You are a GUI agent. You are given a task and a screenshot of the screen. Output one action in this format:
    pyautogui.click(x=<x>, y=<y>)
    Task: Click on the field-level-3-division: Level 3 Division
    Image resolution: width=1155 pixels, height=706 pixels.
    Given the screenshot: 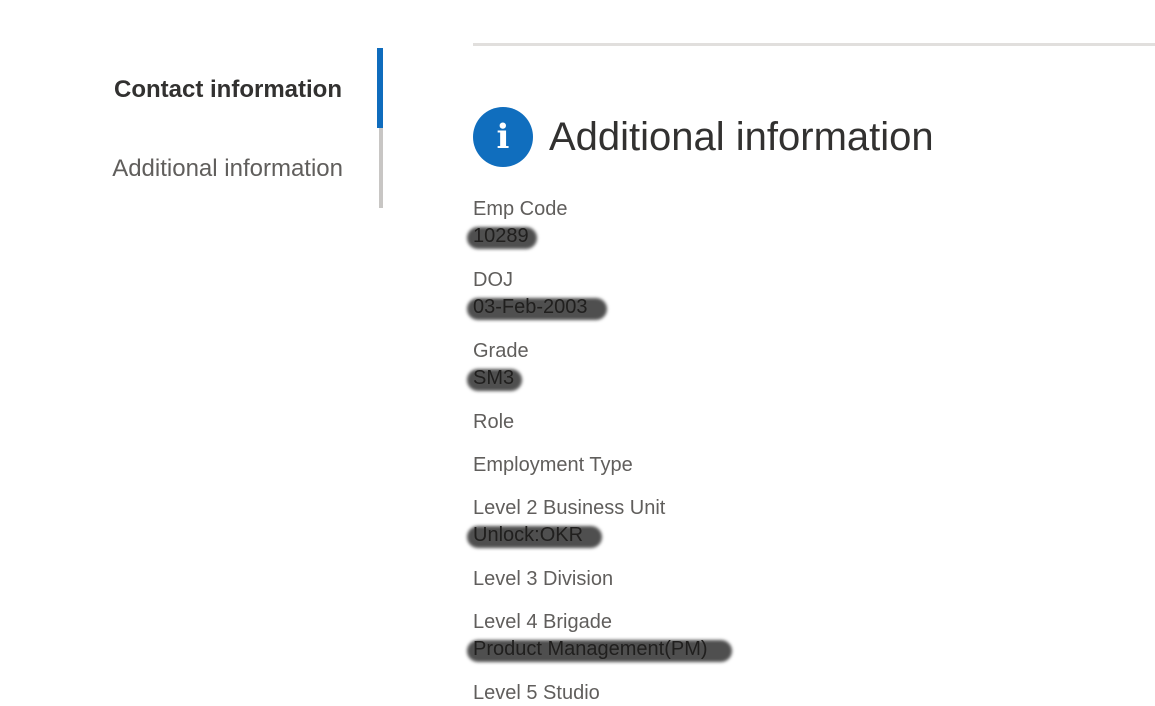 What is the action you would take?
    pyautogui.click(x=798, y=579)
    